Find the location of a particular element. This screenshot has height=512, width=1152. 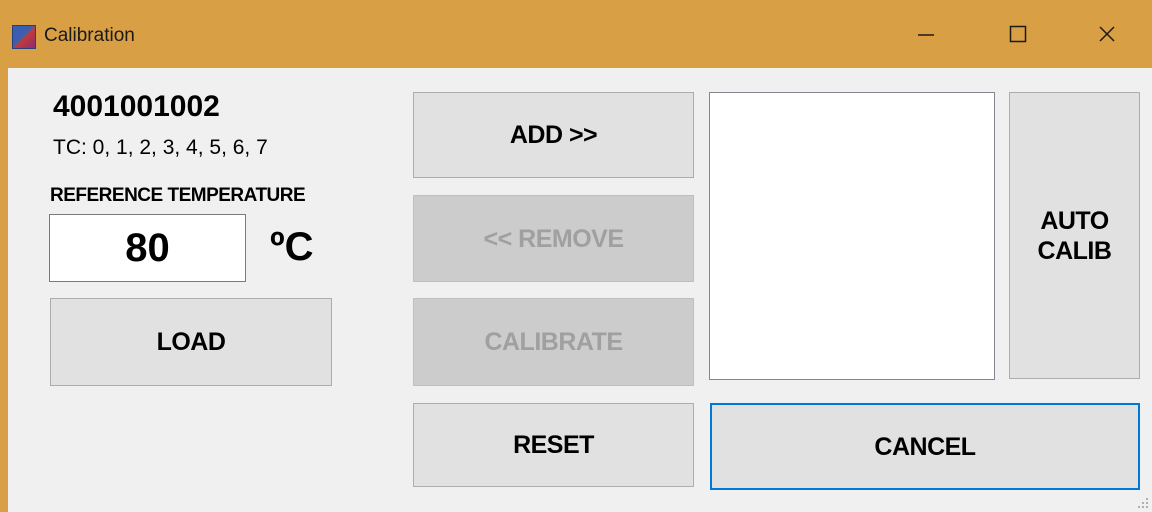

close-button is located at coordinates (1107, 34).